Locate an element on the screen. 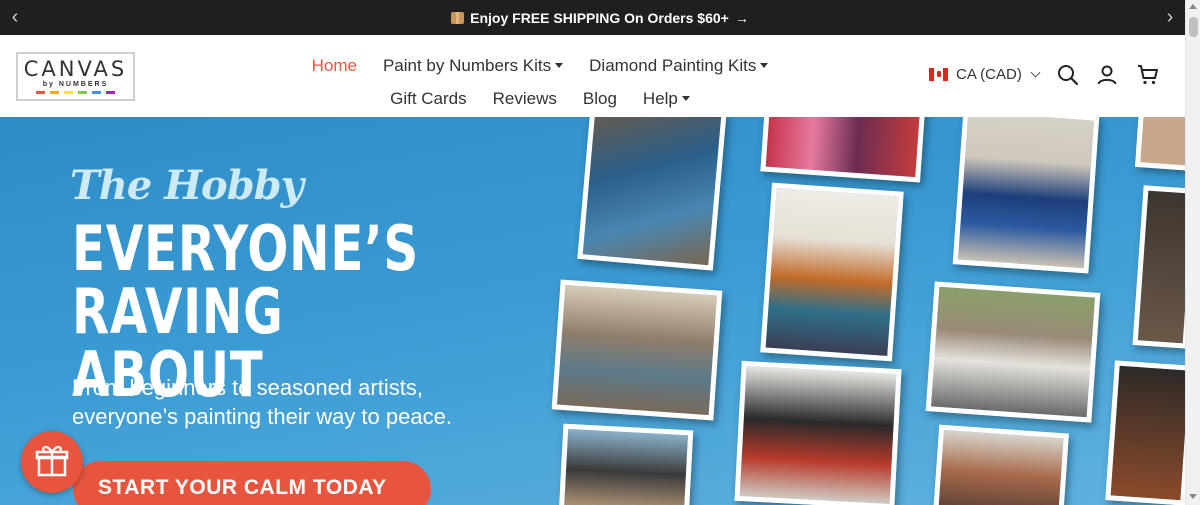 This screenshot has width=1200, height=505. logo: CANVAS by NUMBERS is located at coordinates (75, 76).